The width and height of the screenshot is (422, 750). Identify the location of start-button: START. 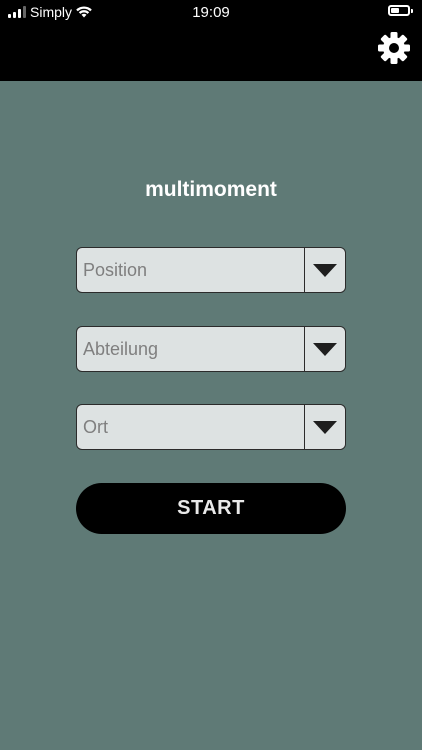
(211, 508).